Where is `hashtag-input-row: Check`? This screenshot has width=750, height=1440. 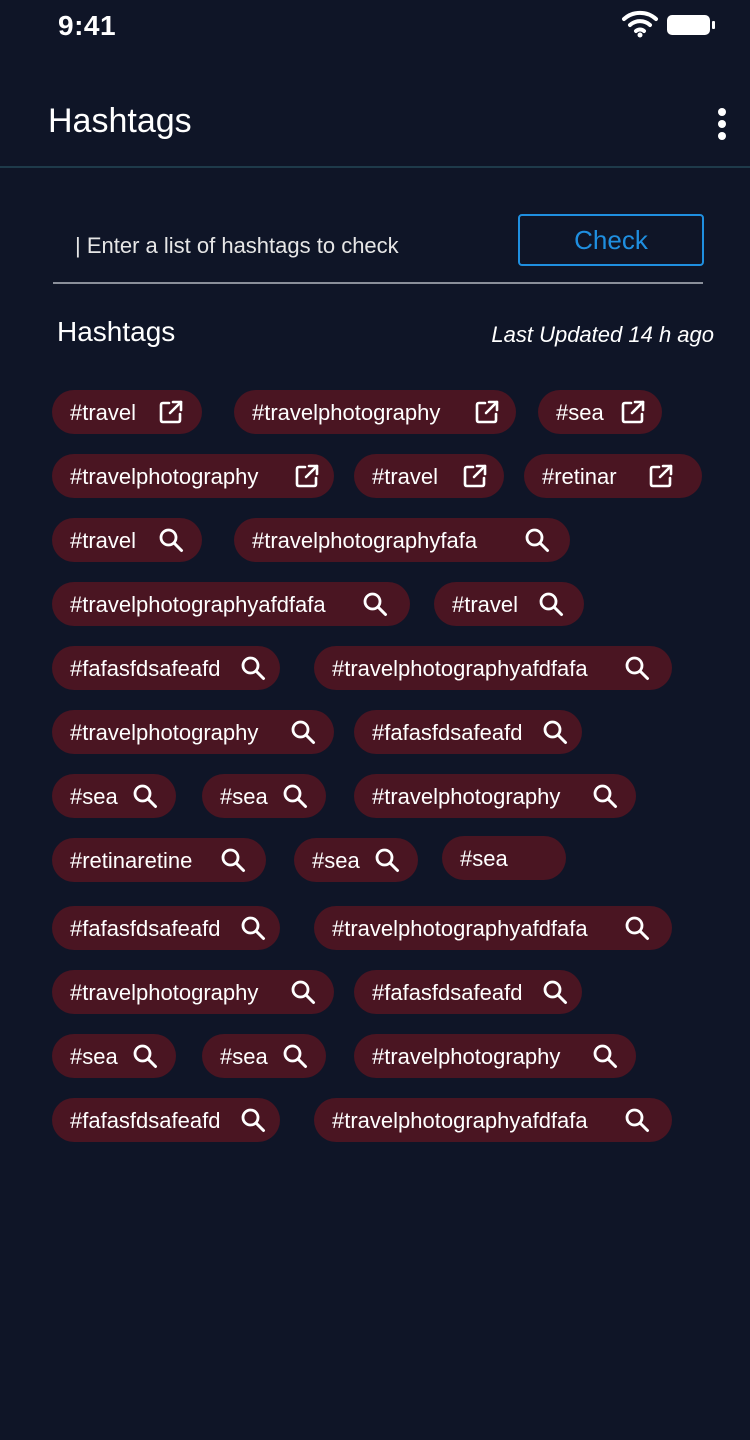
hashtag-input-row: Check is located at coordinates (378, 247).